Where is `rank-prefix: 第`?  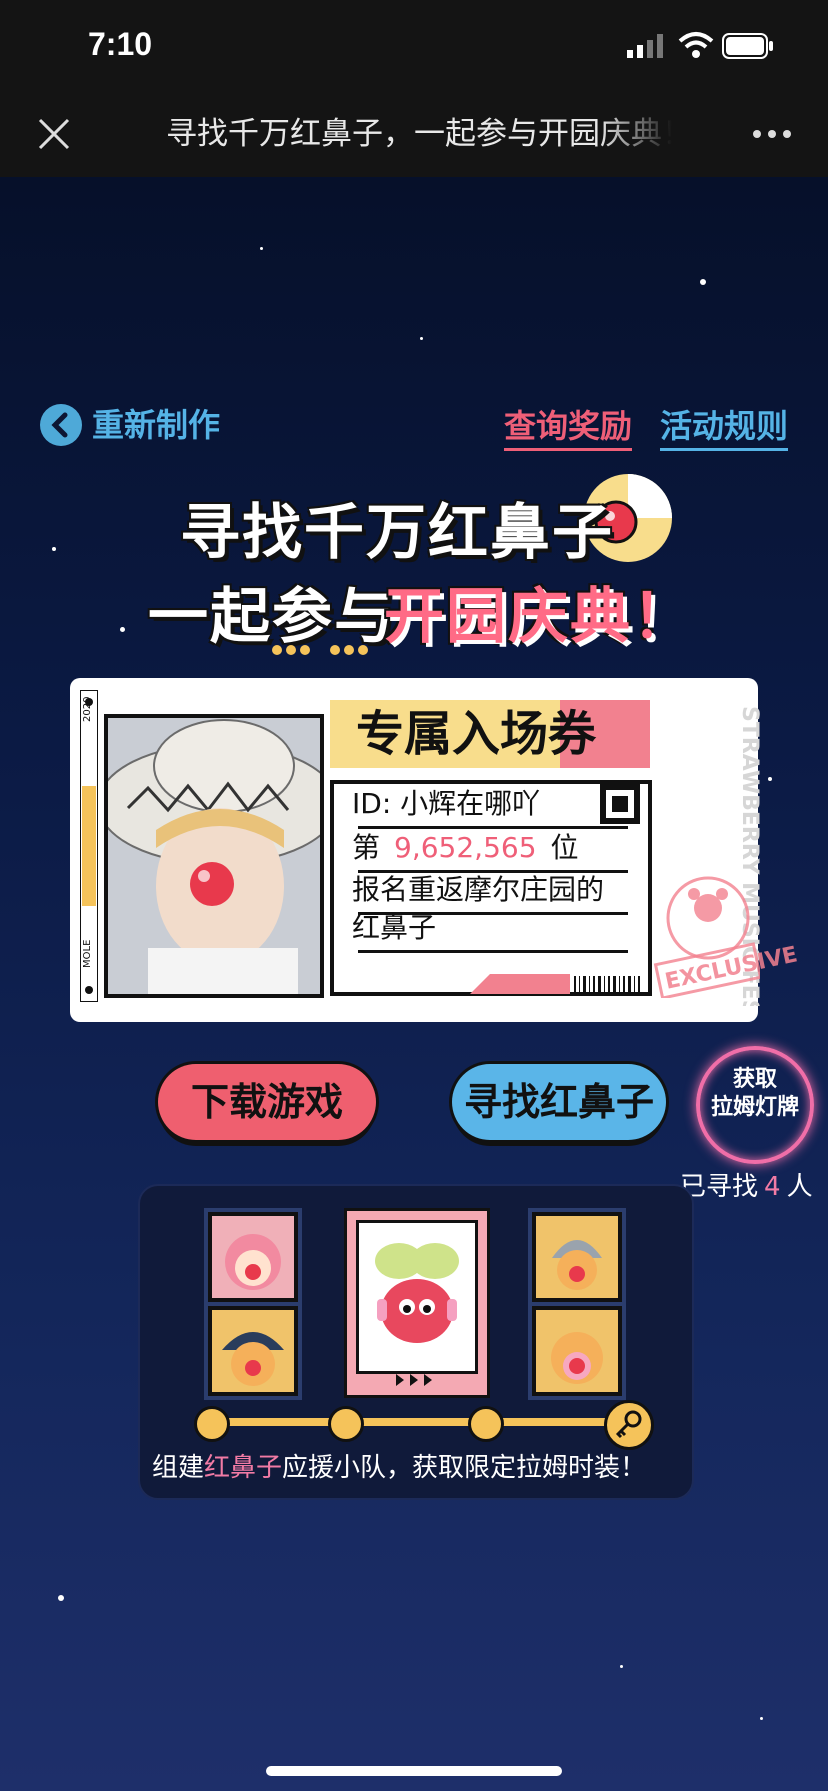 rank-prefix: 第 is located at coordinates (366, 847).